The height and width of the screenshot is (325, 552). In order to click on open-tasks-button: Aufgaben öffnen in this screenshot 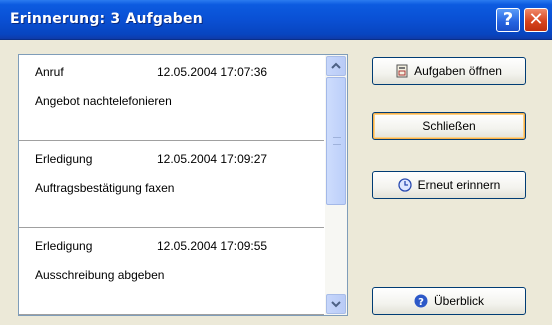, I will do `click(449, 71)`.